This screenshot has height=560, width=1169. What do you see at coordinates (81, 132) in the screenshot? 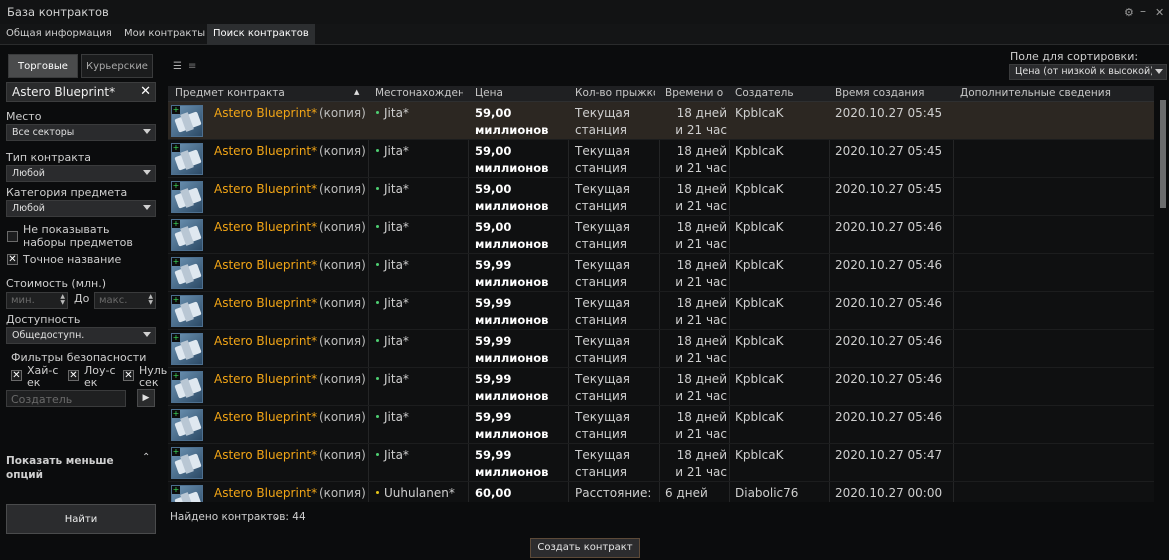
I see `location-dropdown: Все секторы` at bounding box center [81, 132].